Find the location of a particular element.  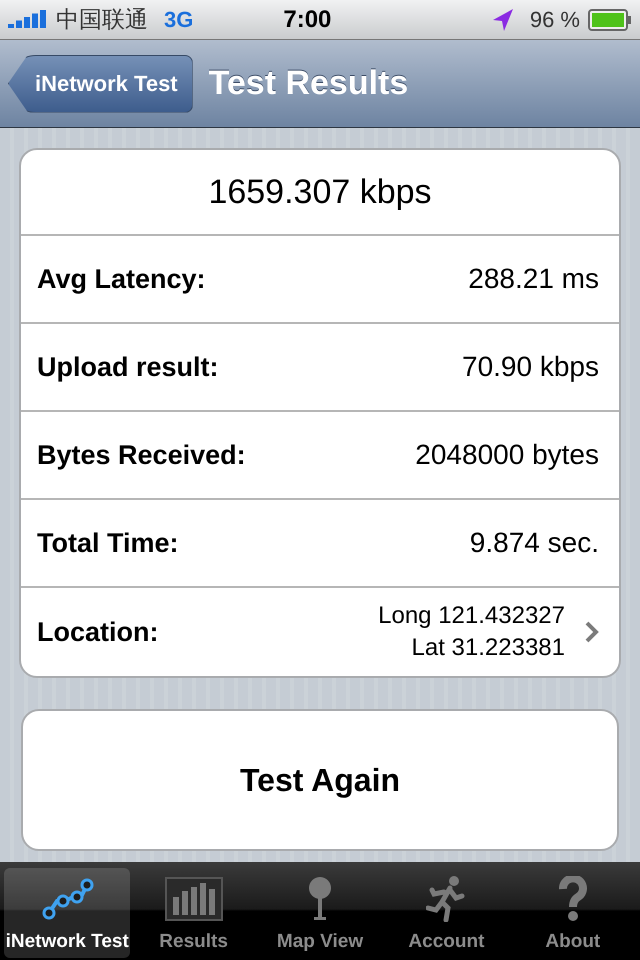

tab-item: iNetwork Test is located at coordinates (67, 913).